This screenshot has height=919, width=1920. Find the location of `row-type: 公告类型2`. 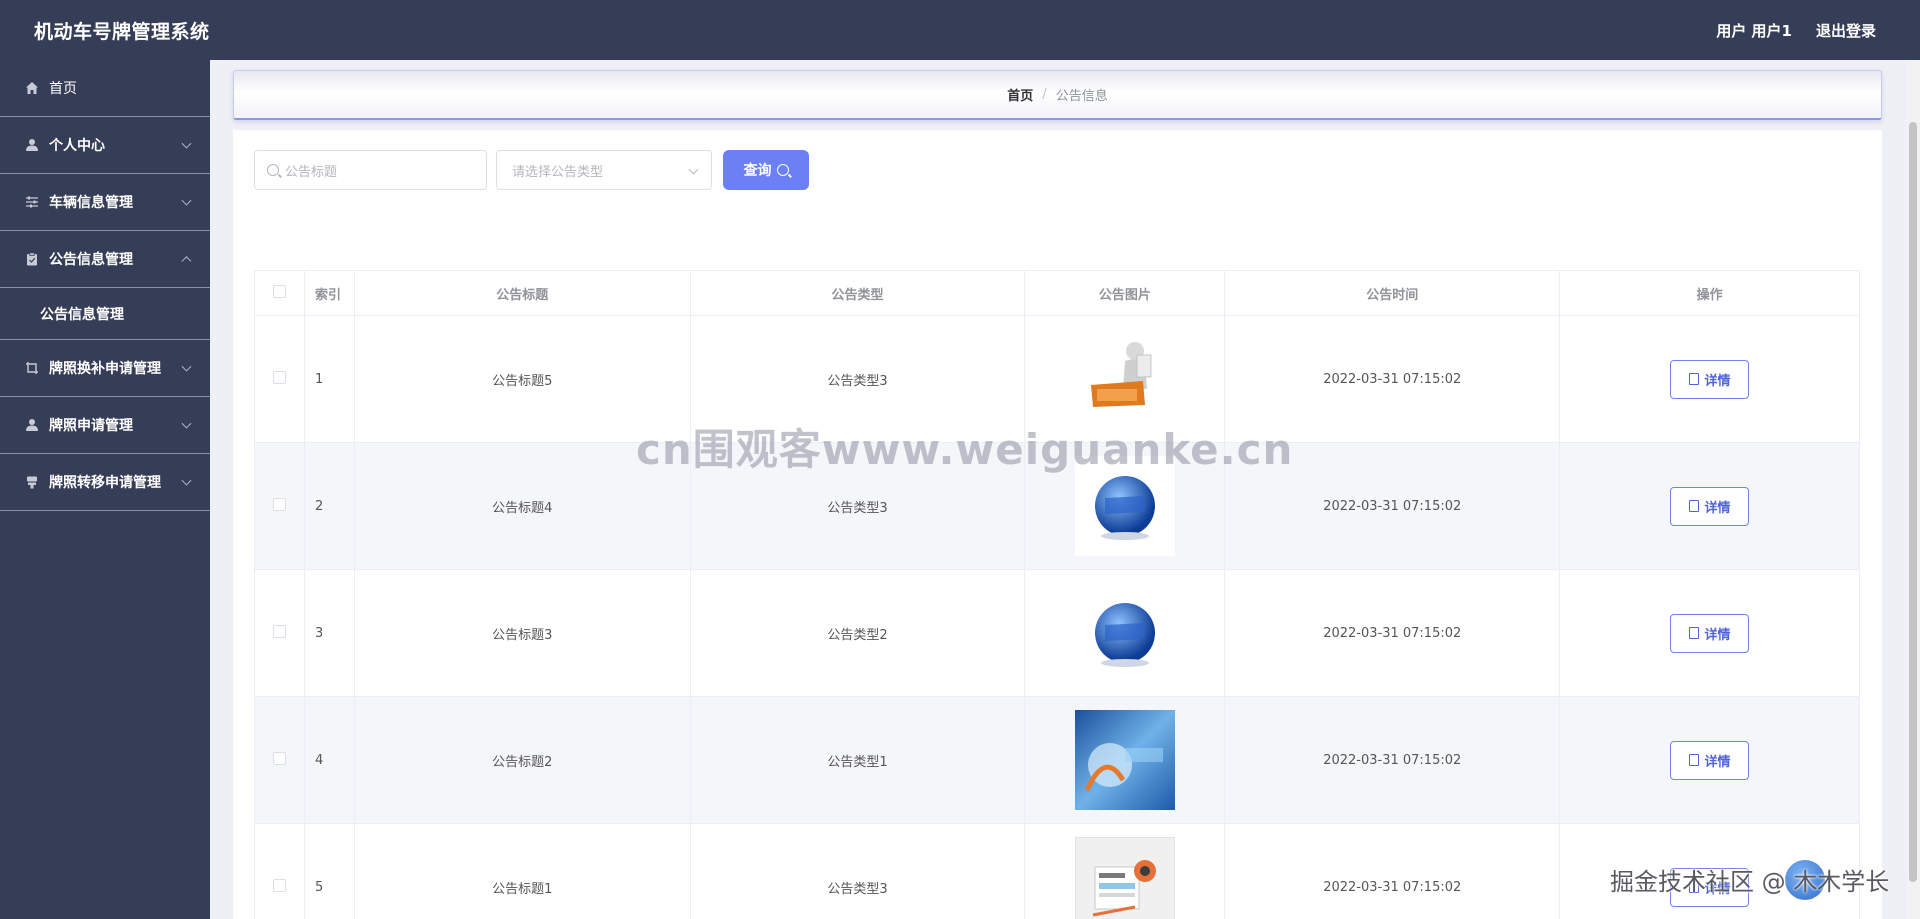

row-type: 公告类型2 is located at coordinates (857, 633).